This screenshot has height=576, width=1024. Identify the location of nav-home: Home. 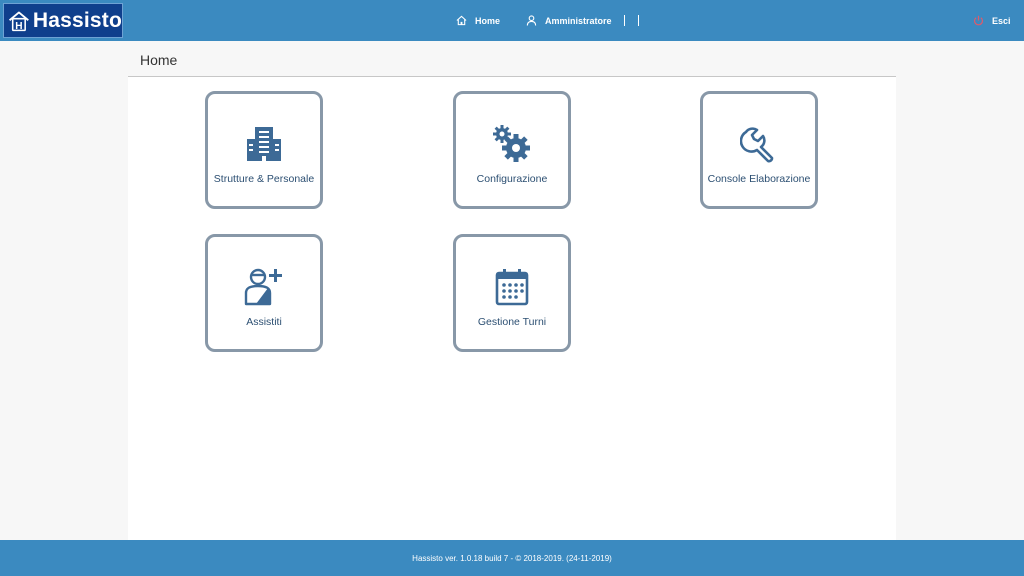
(478, 20).